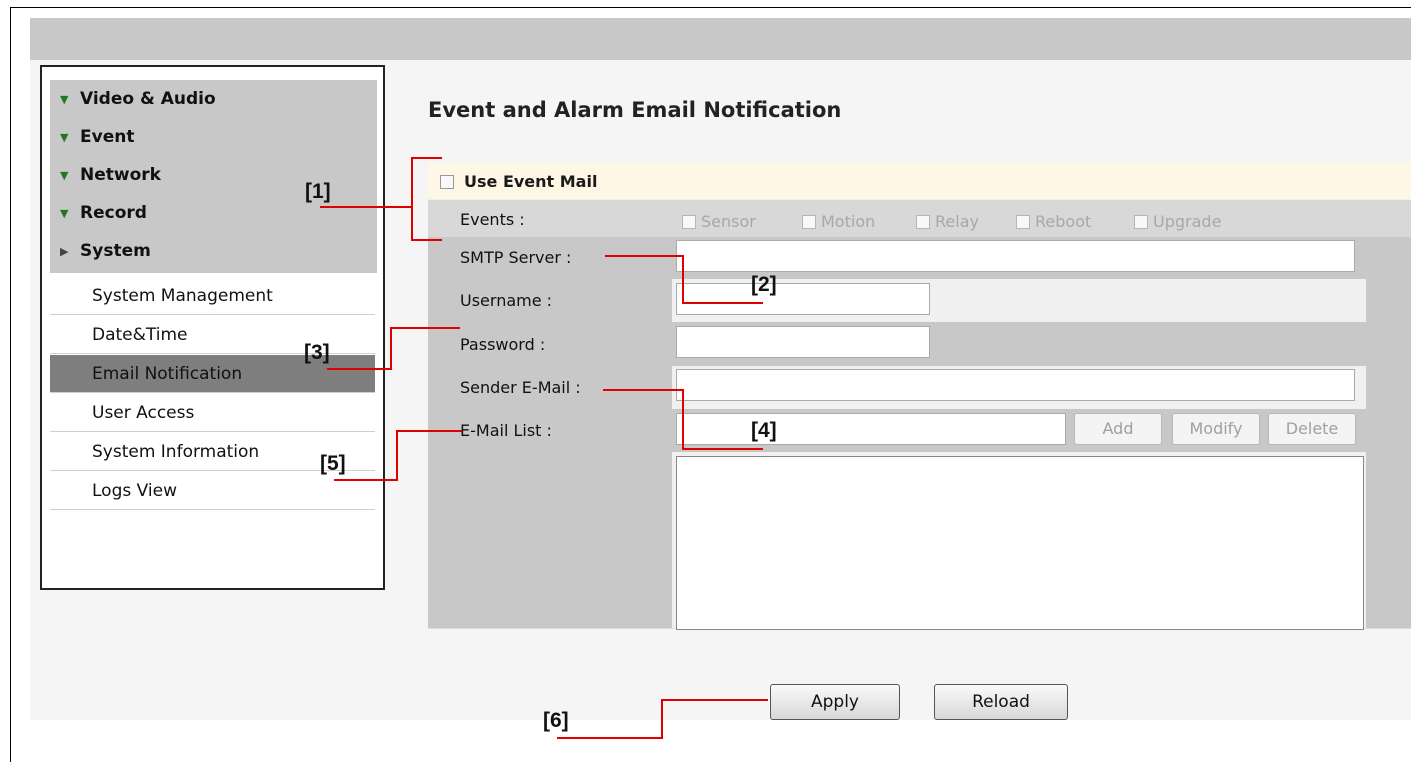  What do you see at coordinates (317, 352) in the screenshot?
I see `callout-3: [3]` at bounding box center [317, 352].